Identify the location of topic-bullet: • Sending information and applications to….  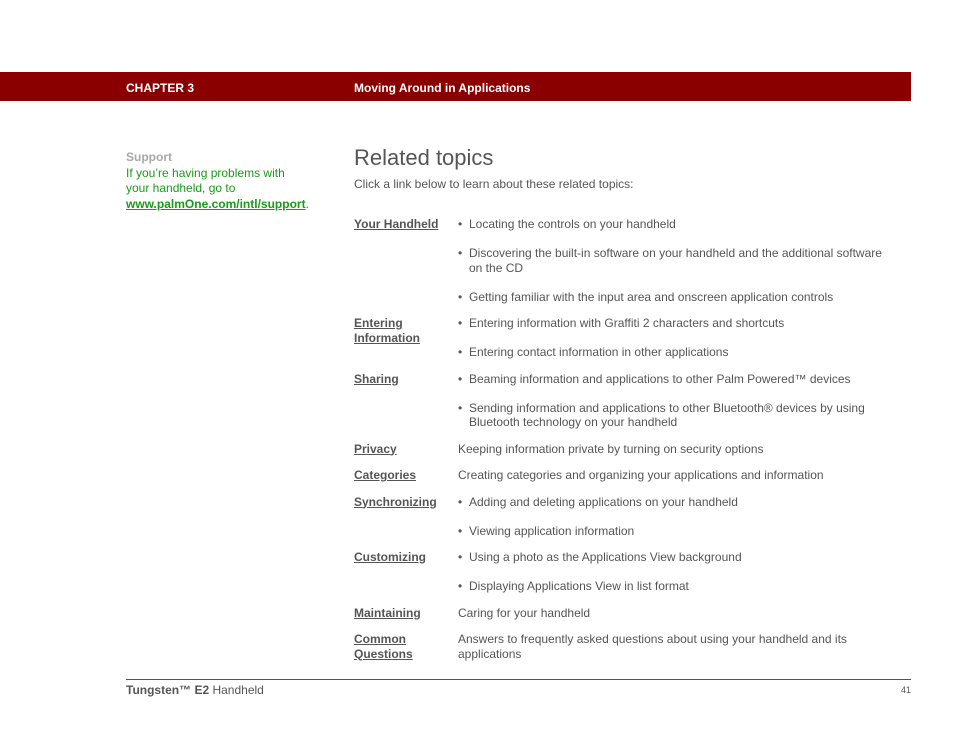
(676, 415).